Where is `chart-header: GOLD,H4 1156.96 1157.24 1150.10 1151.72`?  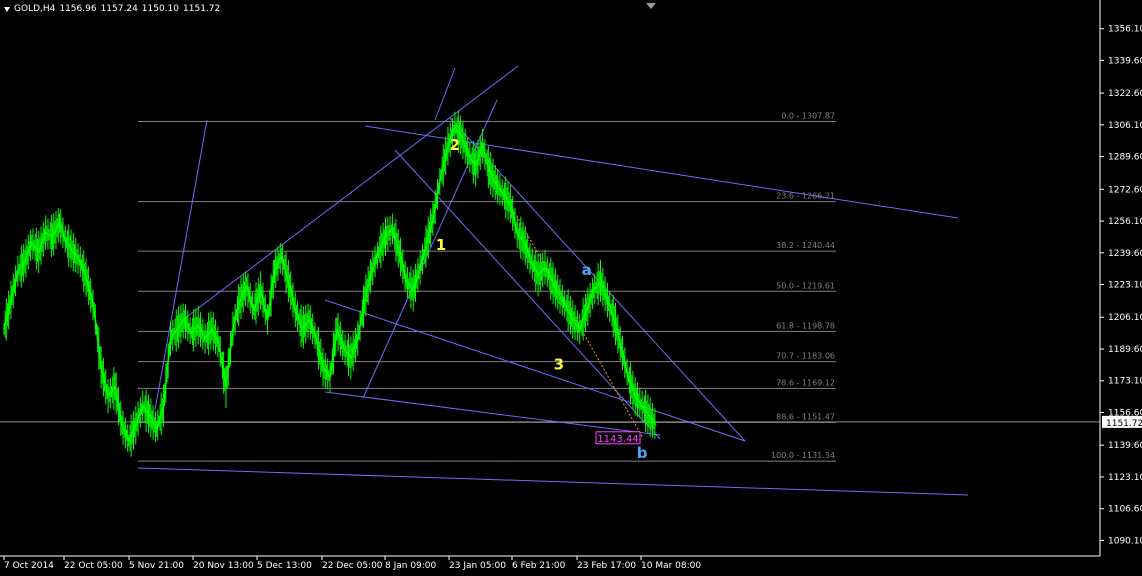
chart-header: GOLD,H4 1156.96 1157.24 1150.10 1151.72 is located at coordinates (112, 9).